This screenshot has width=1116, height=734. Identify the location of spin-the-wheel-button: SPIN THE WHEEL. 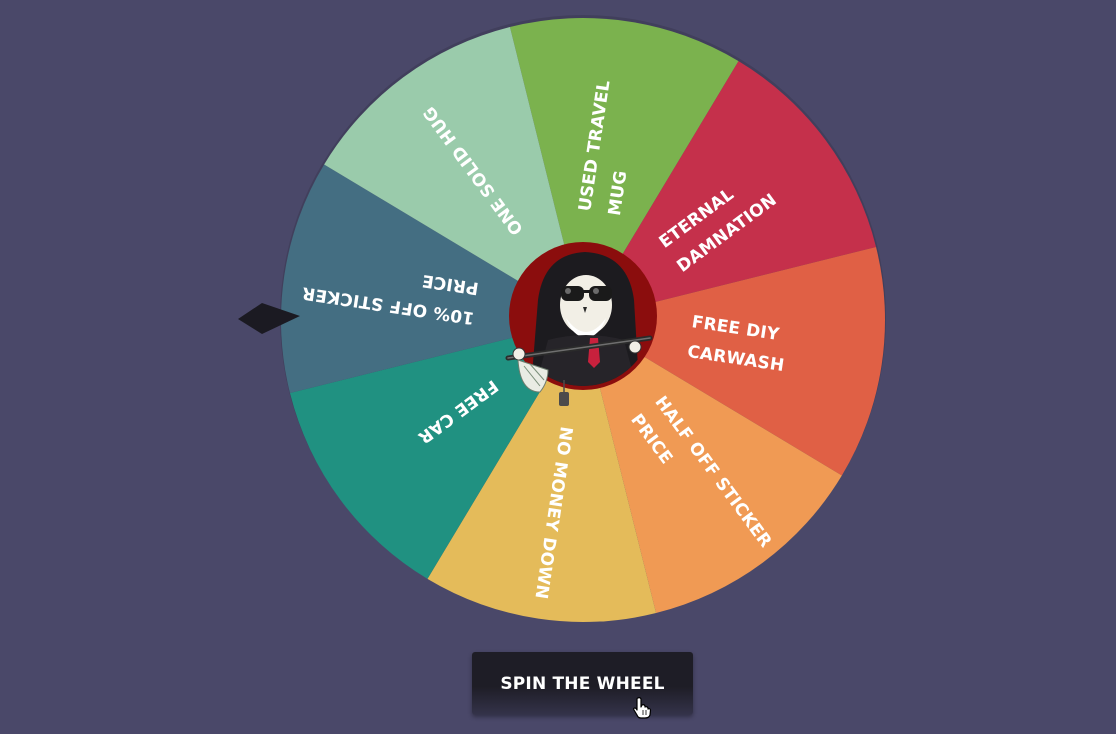
(582, 683).